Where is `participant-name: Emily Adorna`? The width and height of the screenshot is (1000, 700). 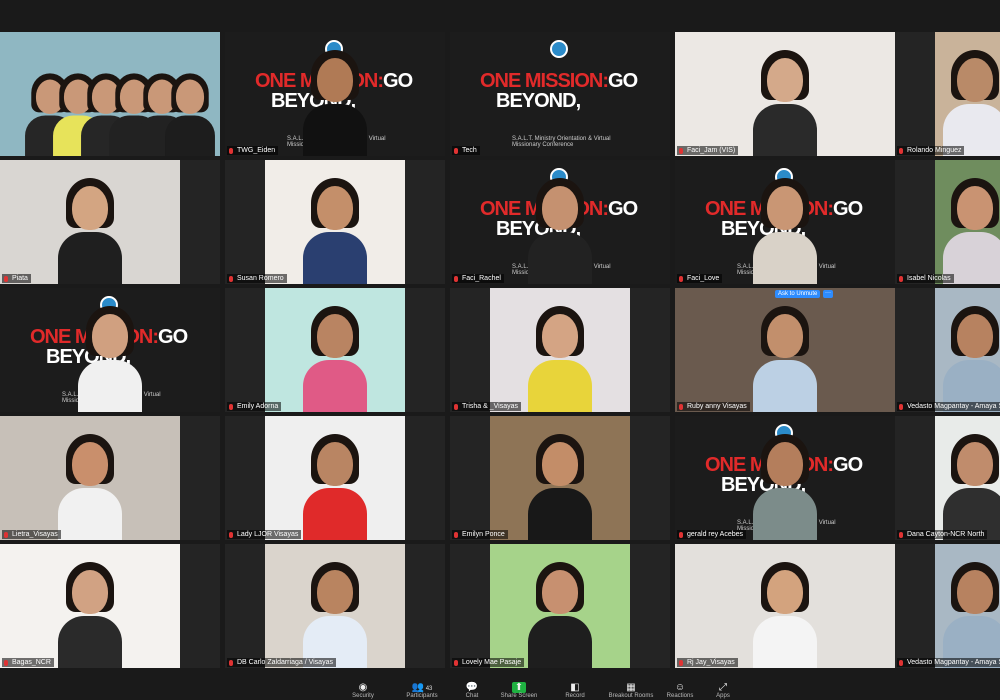
participant-name: Emily Adorna is located at coordinates (254, 406).